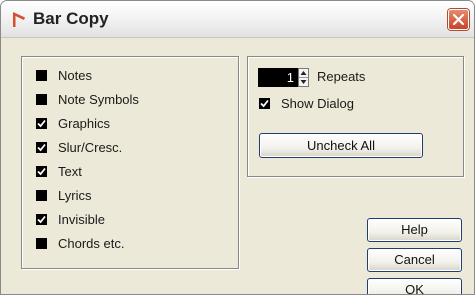 This screenshot has width=475, height=295. What do you see at coordinates (414, 230) in the screenshot?
I see `help-button: Help` at bounding box center [414, 230].